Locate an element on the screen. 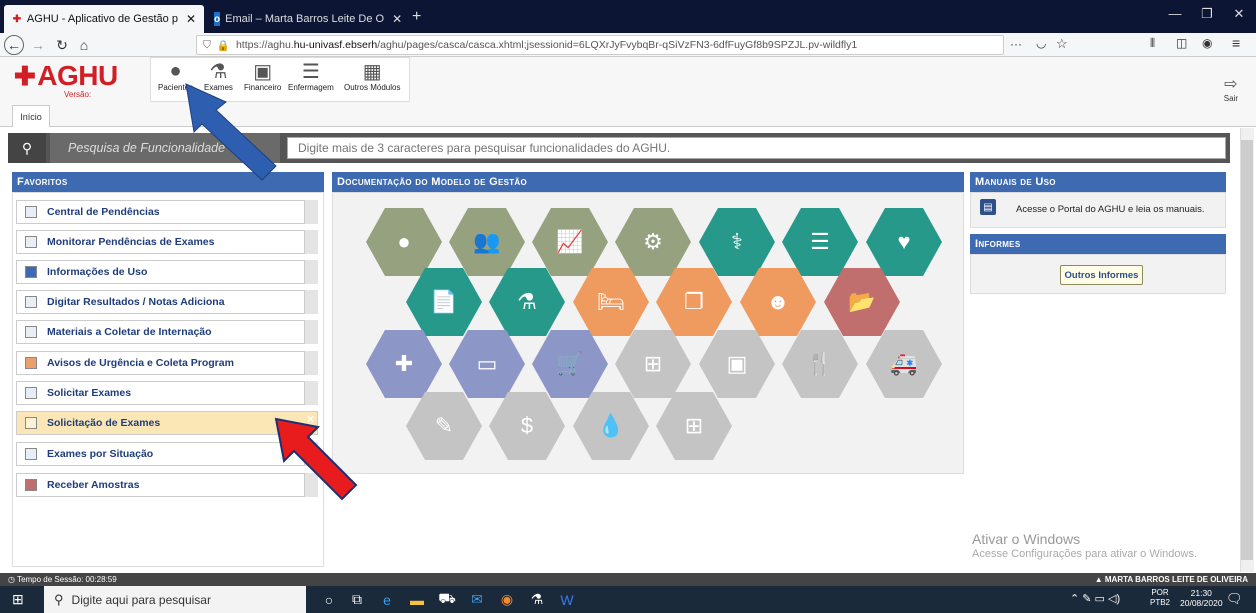 This screenshot has height=613, width=1256. module-financeiro: ▣ Financeiro is located at coordinates (262, 76).